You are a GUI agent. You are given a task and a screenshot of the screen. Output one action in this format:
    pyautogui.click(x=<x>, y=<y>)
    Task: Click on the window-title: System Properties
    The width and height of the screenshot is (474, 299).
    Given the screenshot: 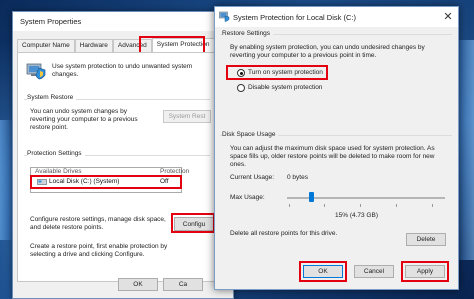 What is the action you would take?
    pyautogui.click(x=51, y=21)
    